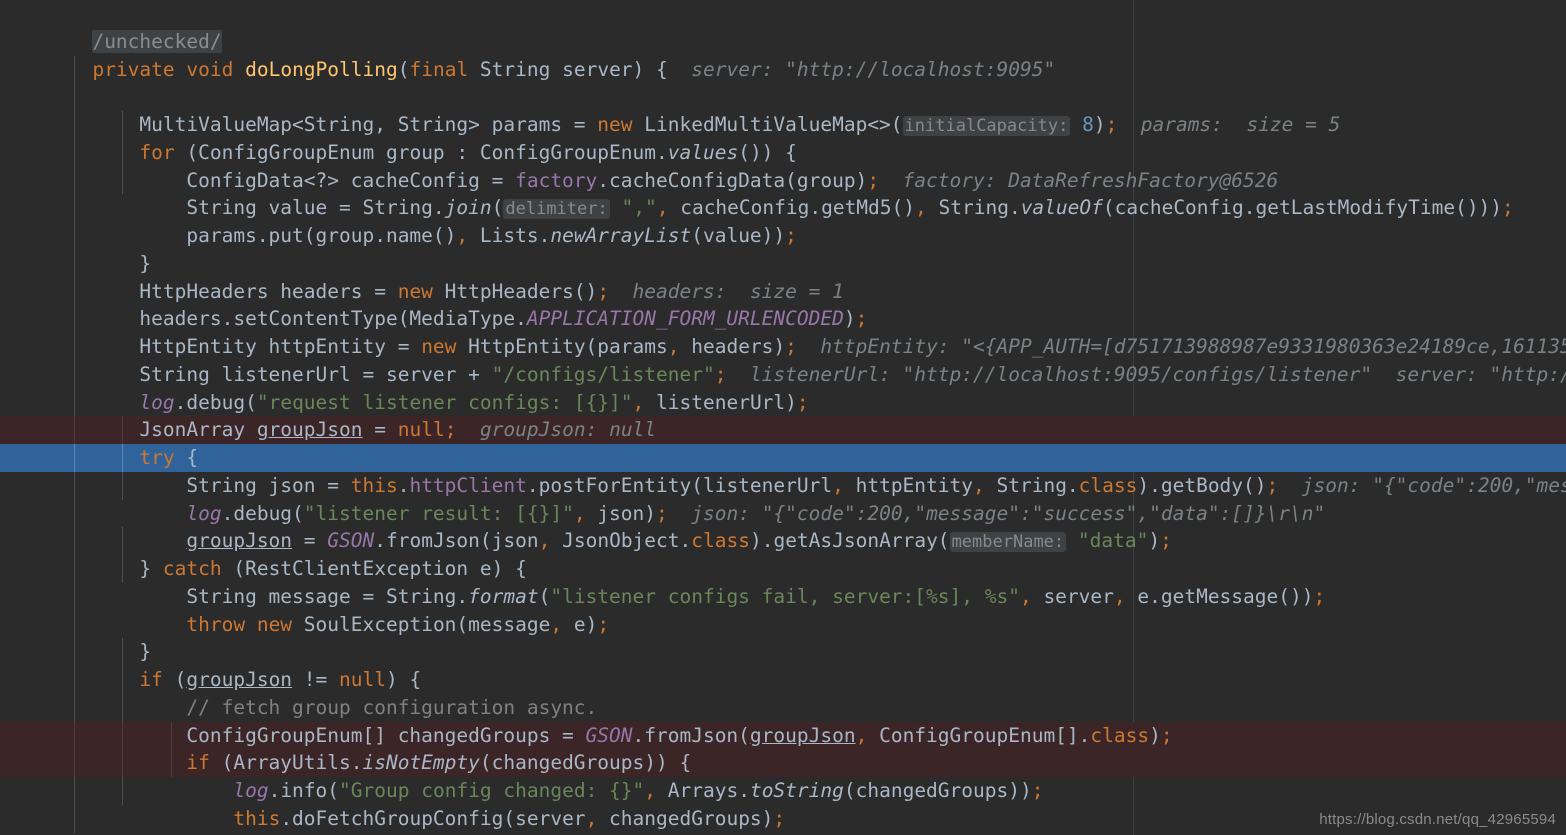 The image size is (1566, 835). Describe the element at coordinates (157, 41) in the screenshot. I see `folded-comment: /unchecked/` at that location.